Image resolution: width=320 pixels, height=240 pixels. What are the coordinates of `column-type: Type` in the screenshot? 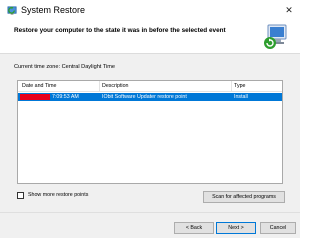 It's located at (239, 86).